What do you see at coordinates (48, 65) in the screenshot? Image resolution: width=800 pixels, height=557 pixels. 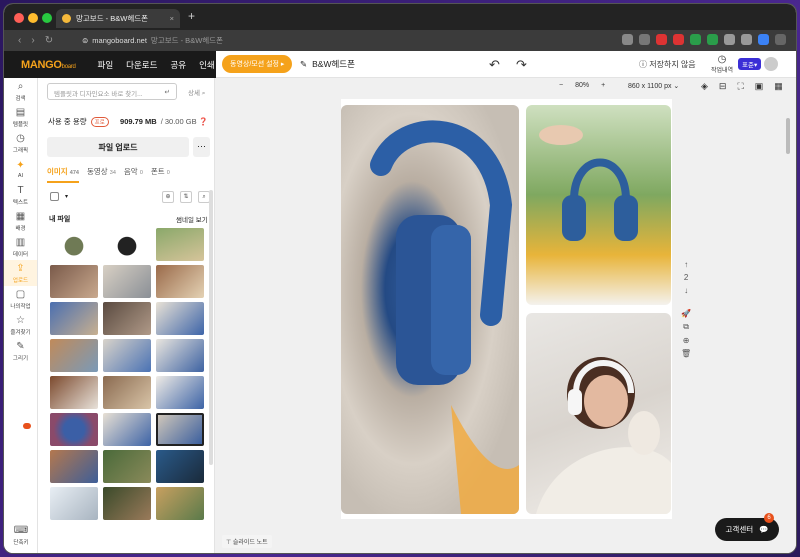 I see `mangoboard-logo: MANGOboard` at bounding box center [48, 65].